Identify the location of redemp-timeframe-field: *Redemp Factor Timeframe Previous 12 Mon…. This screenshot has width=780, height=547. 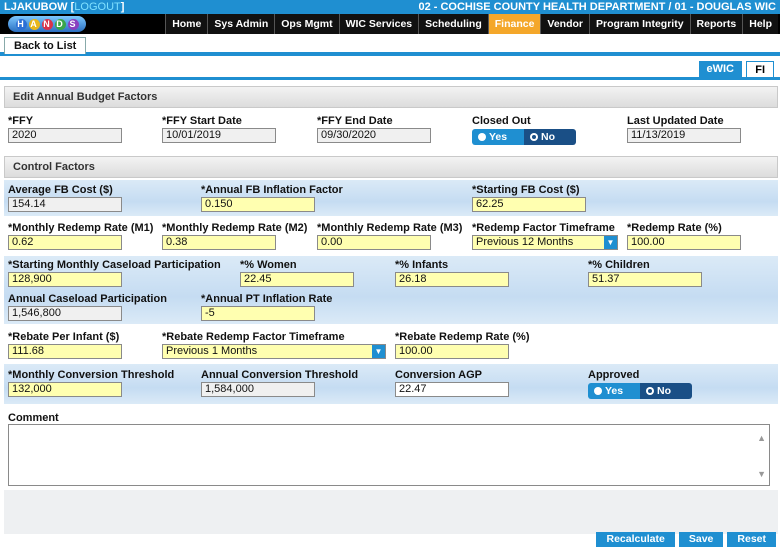
(545, 236).